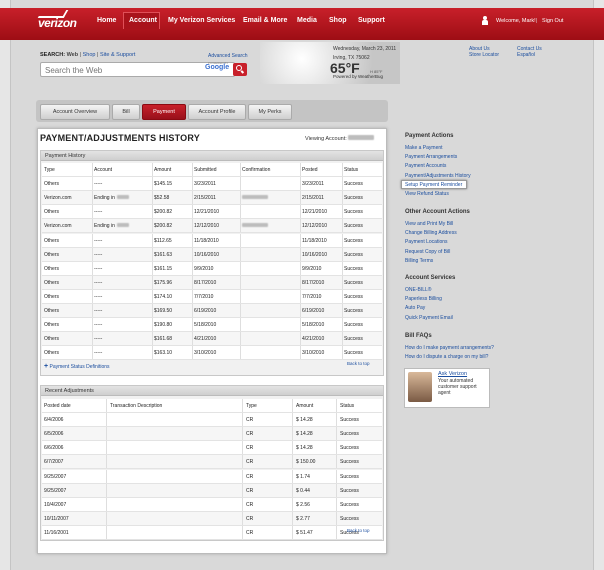  I want to click on sidebar-link: How do I make payment arrangements?, so click(449, 348).